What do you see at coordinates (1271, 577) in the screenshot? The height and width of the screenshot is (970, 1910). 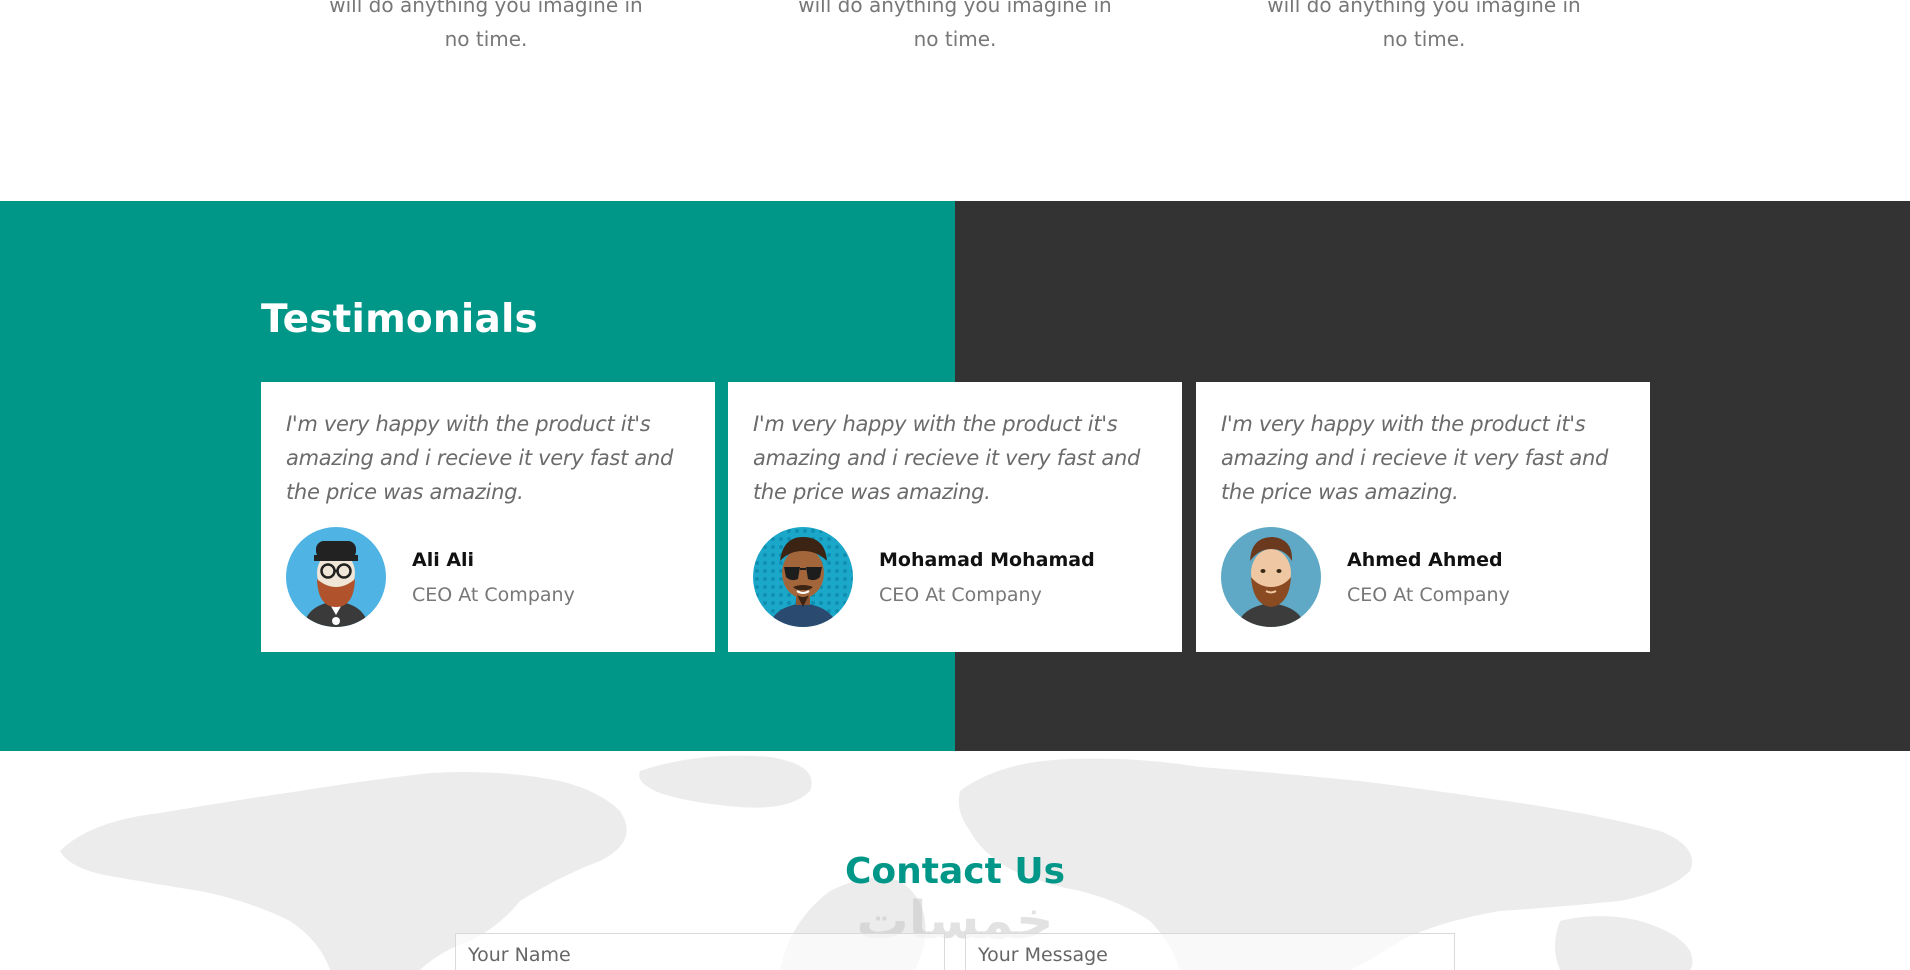 I see `avatar-beard-icon` at bounding box center [1271, 577].